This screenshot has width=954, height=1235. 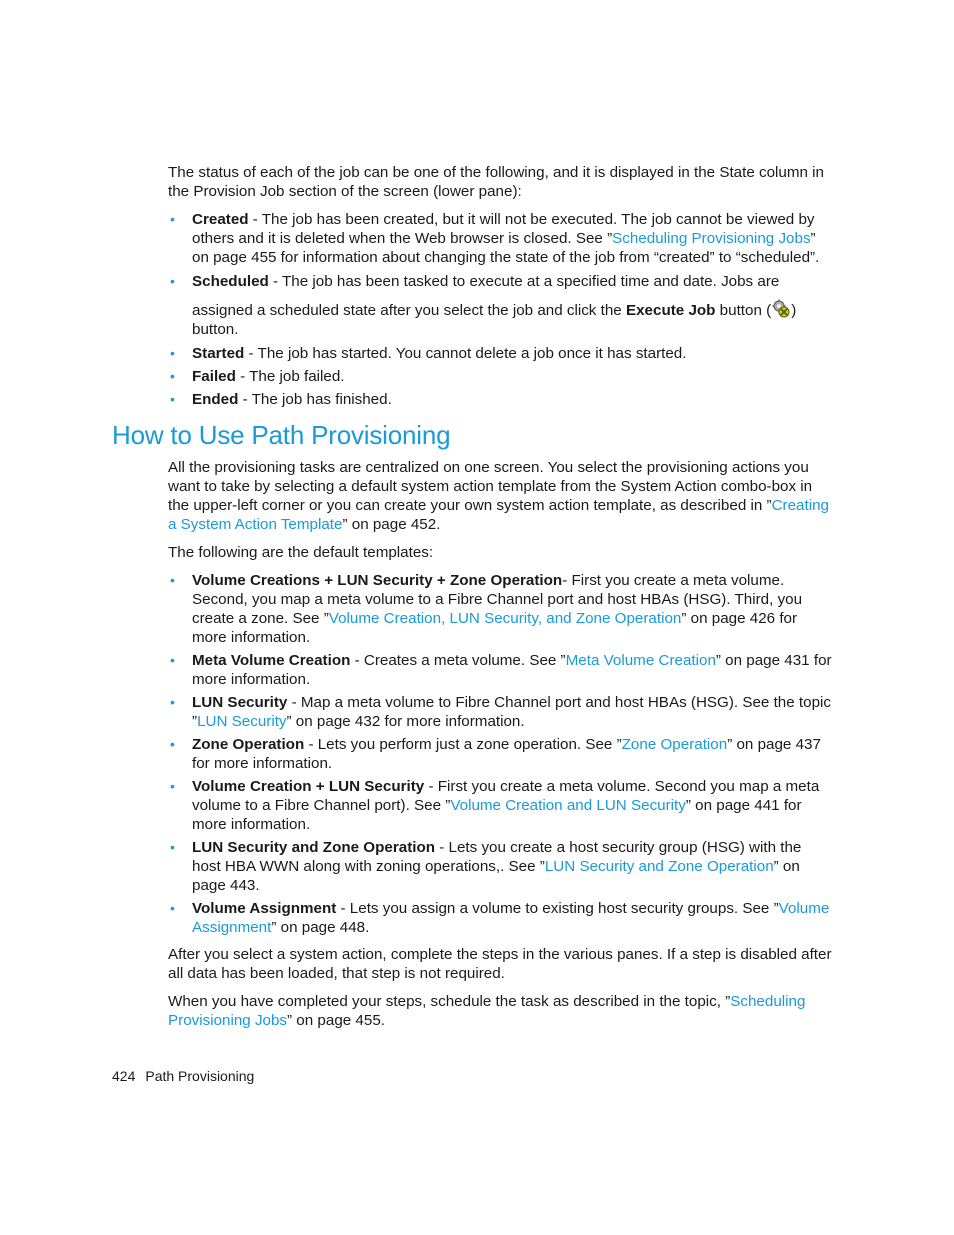 I want to click on template-term: Meta Volume Creation, so click(x=271, y=660).